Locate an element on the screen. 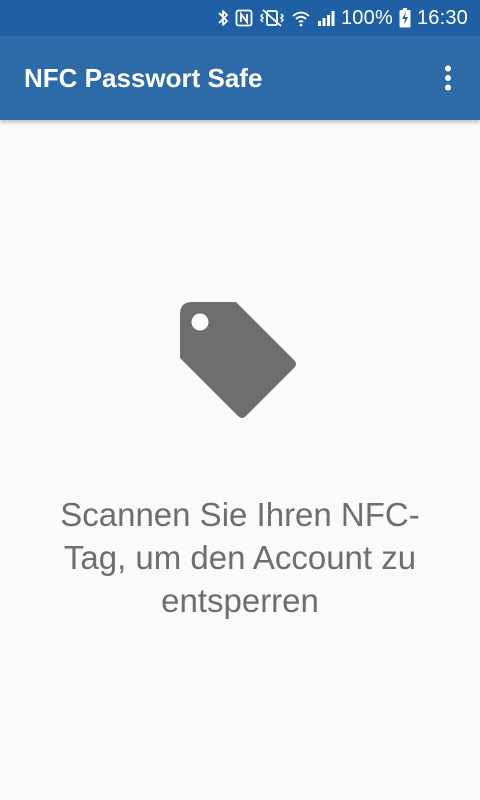 Image resolution: width=480 pixels, height=800 pixels. status-bar: 100% 16:30 is located at coordinates (240, 18).